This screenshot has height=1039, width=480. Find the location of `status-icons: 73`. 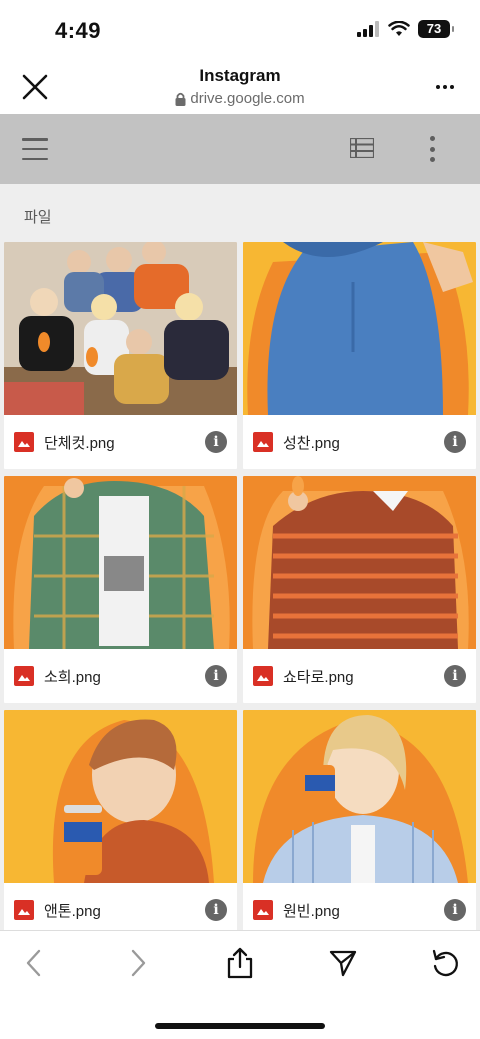

status-icons: 73 is located at coordinates (405, 29).